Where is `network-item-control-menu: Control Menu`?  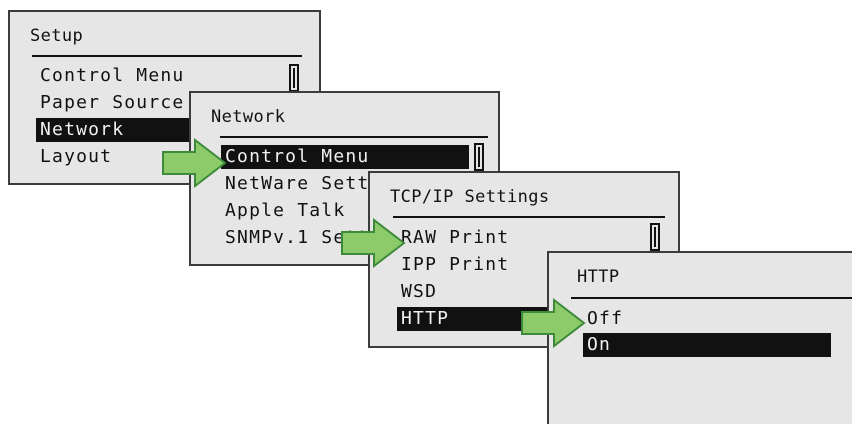 network-item-control-menu: Control Menu is located at coordinates (345, 157).